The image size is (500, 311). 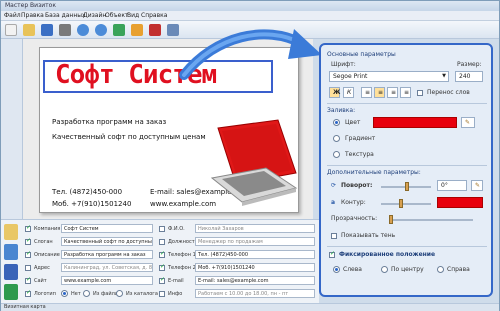 I want to click on new-icon, so click(x=11, y=30).